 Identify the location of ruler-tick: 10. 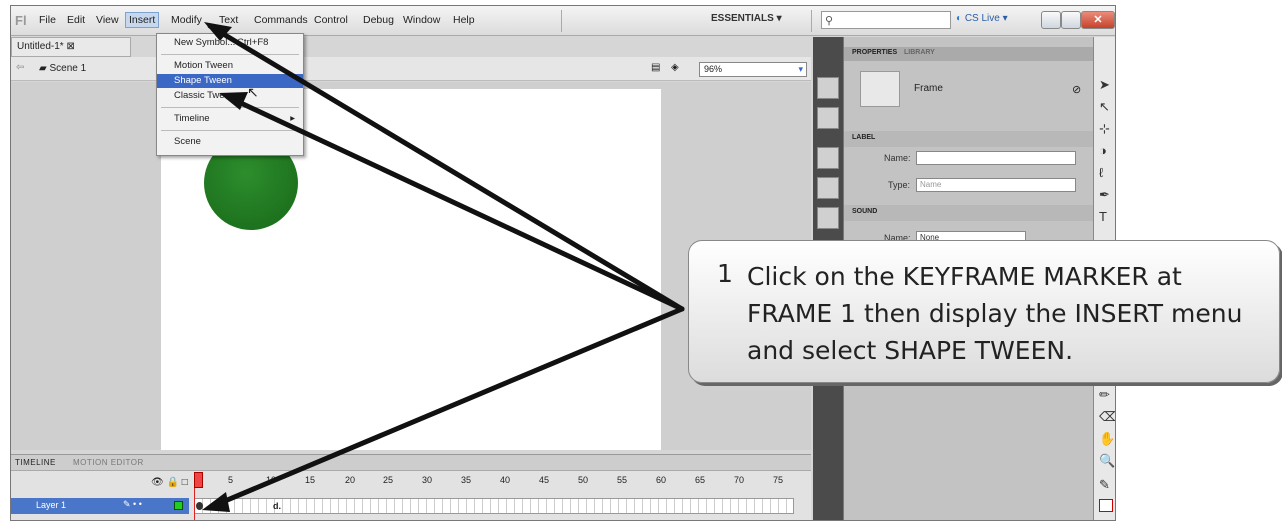
(271, 480).